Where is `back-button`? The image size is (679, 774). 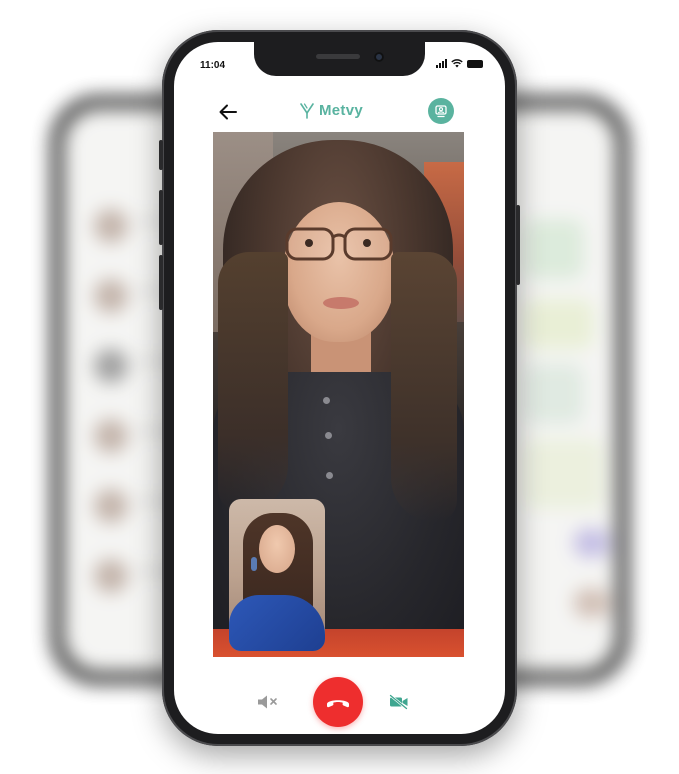
back-button is located at coordinates (228, 112).